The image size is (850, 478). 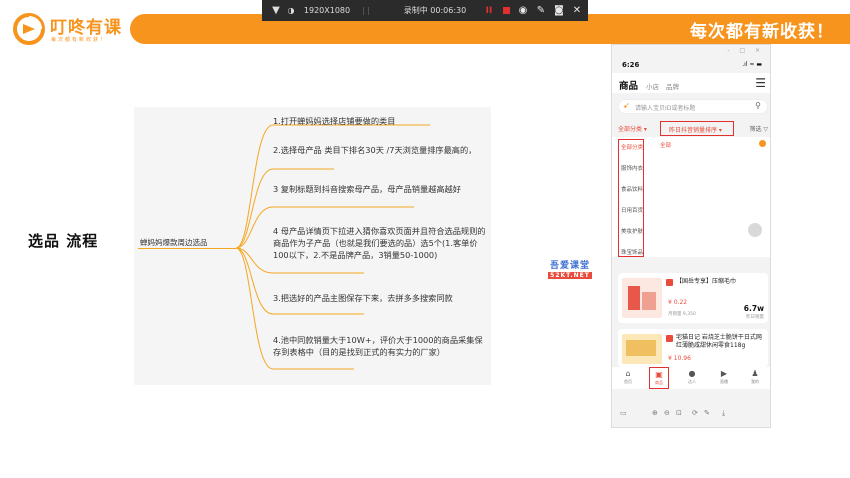 I want to click on filter-bar: 全部分类 ▾ 昨日抖音销量排序 ▾ 筛选 ▽, so click(x=691, y=129).